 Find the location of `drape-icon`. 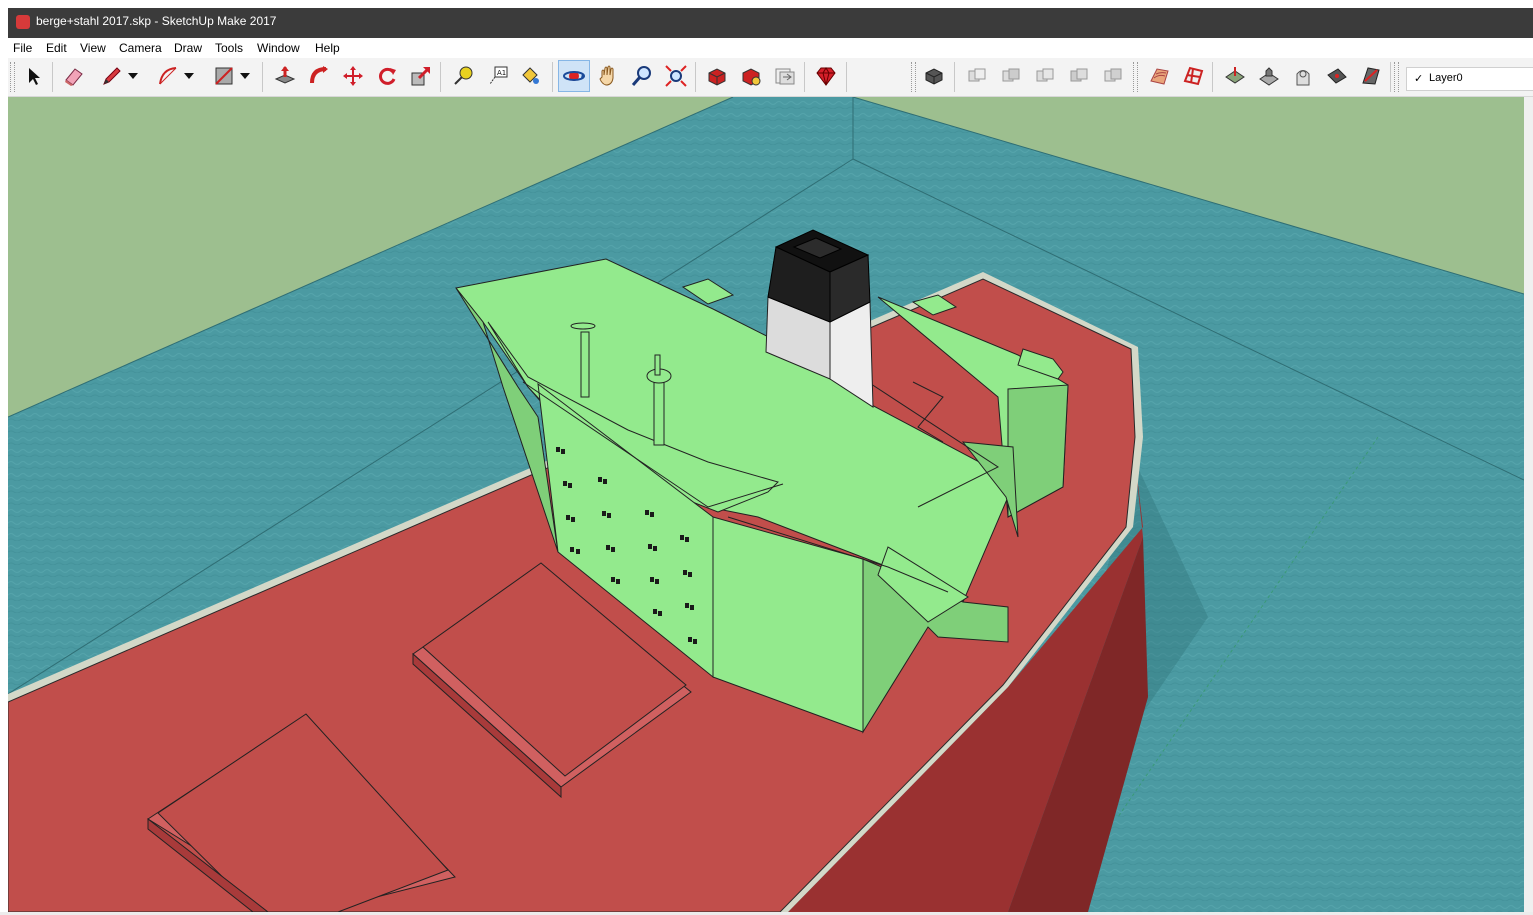

drape-icon is located at coordinates (1303, 76).